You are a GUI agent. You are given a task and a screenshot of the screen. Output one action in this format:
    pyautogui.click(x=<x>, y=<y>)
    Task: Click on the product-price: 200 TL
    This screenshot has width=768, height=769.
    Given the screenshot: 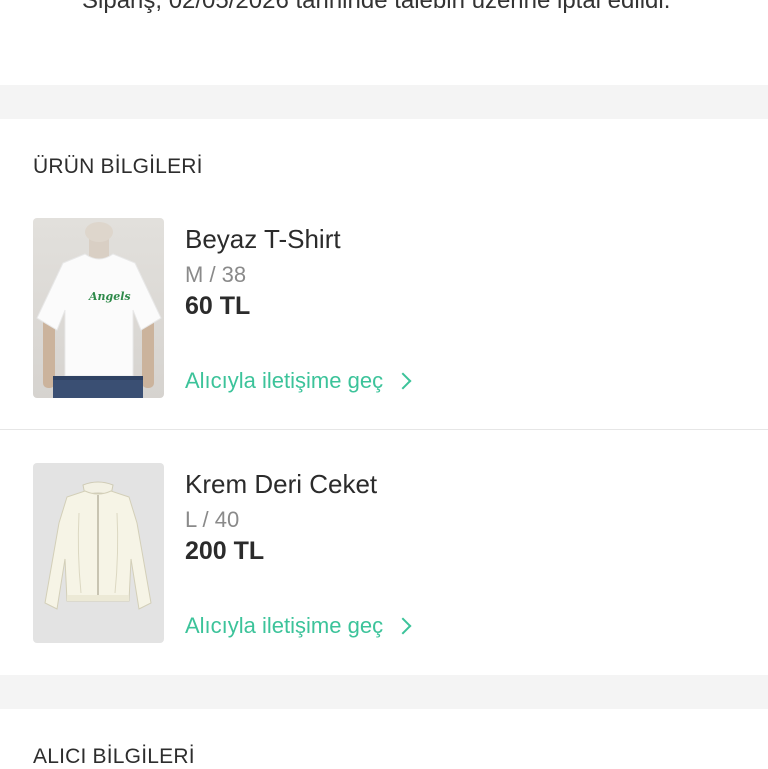 What is the action you would take?
    pyautogui.click(x=225, y=551)
    